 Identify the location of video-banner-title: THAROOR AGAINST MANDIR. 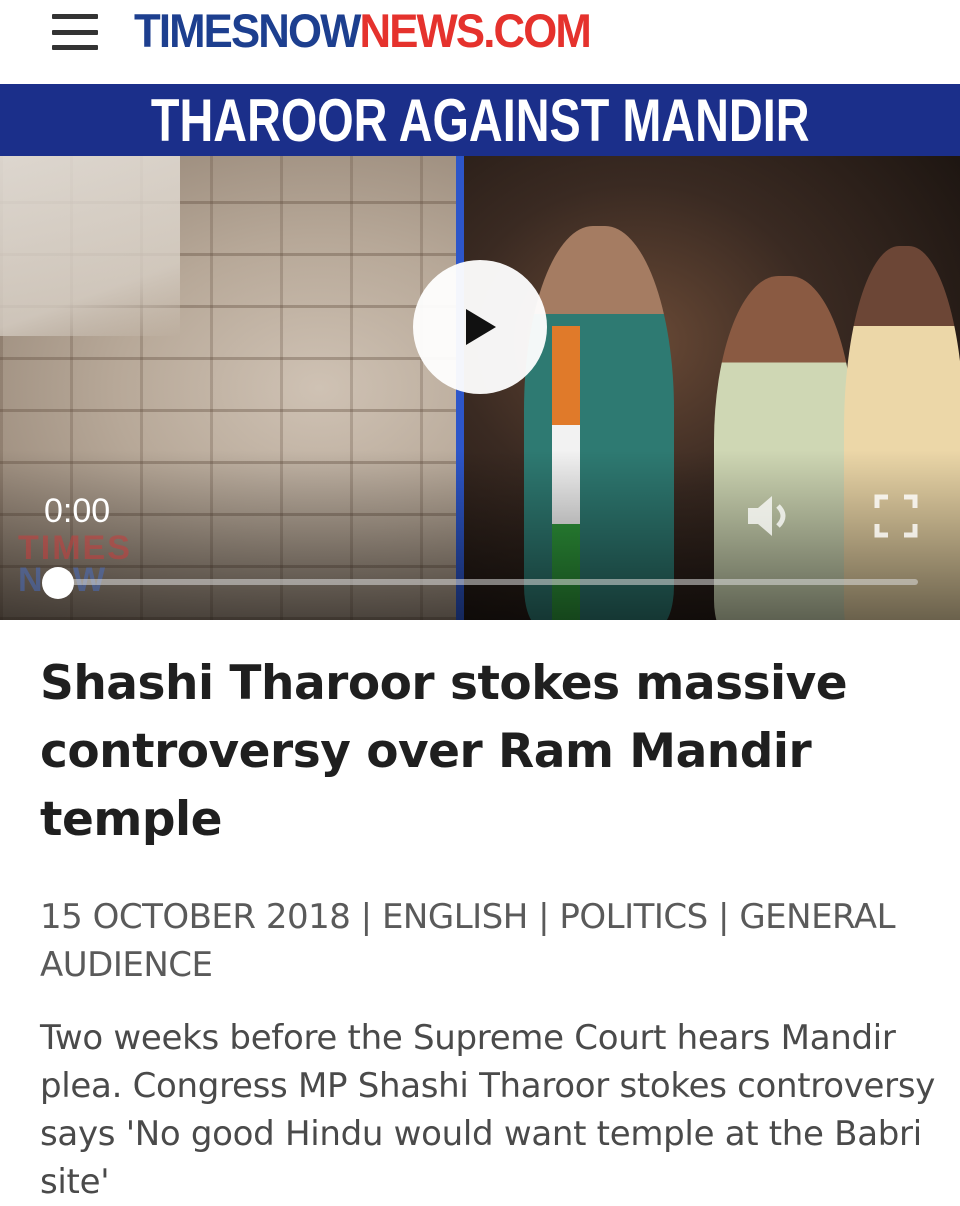
(480, 120).